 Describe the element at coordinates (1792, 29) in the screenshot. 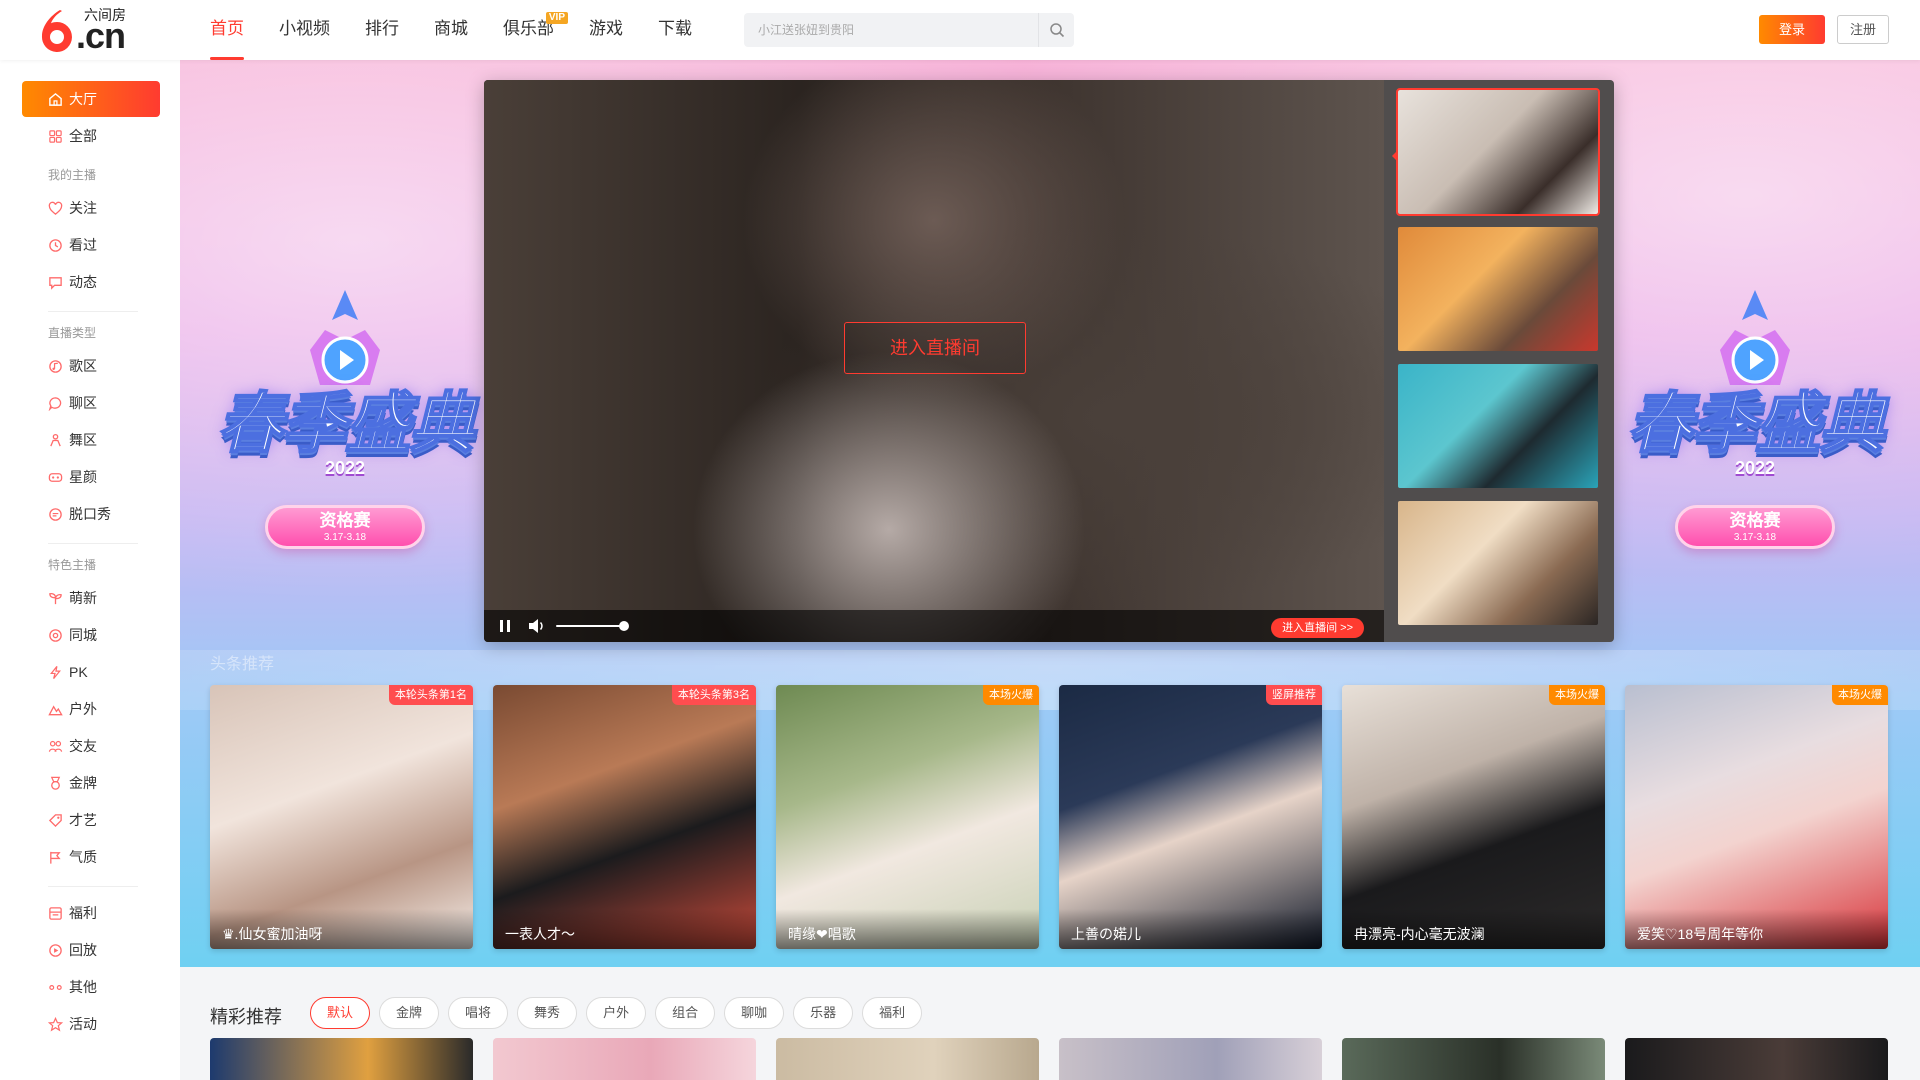

I see `login-button: 登录` at that location.